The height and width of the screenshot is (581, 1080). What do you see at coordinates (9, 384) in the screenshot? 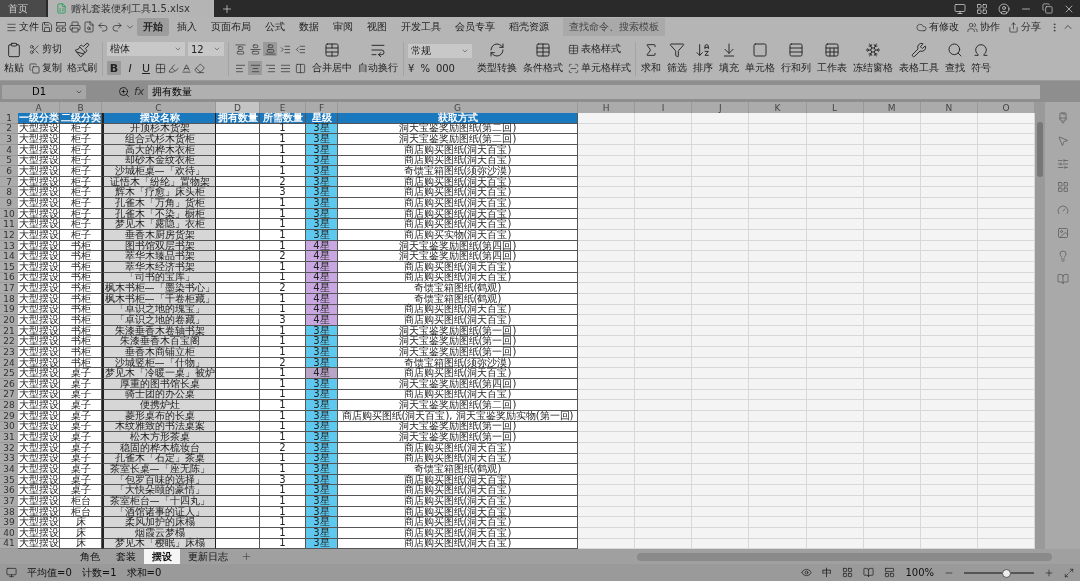
I see `row-number: 26` at bounding box center [9, 384].